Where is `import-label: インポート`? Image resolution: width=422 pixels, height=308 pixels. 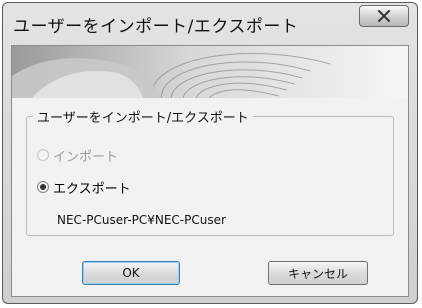
import-label: インポート is located at coordinates (86, 157).